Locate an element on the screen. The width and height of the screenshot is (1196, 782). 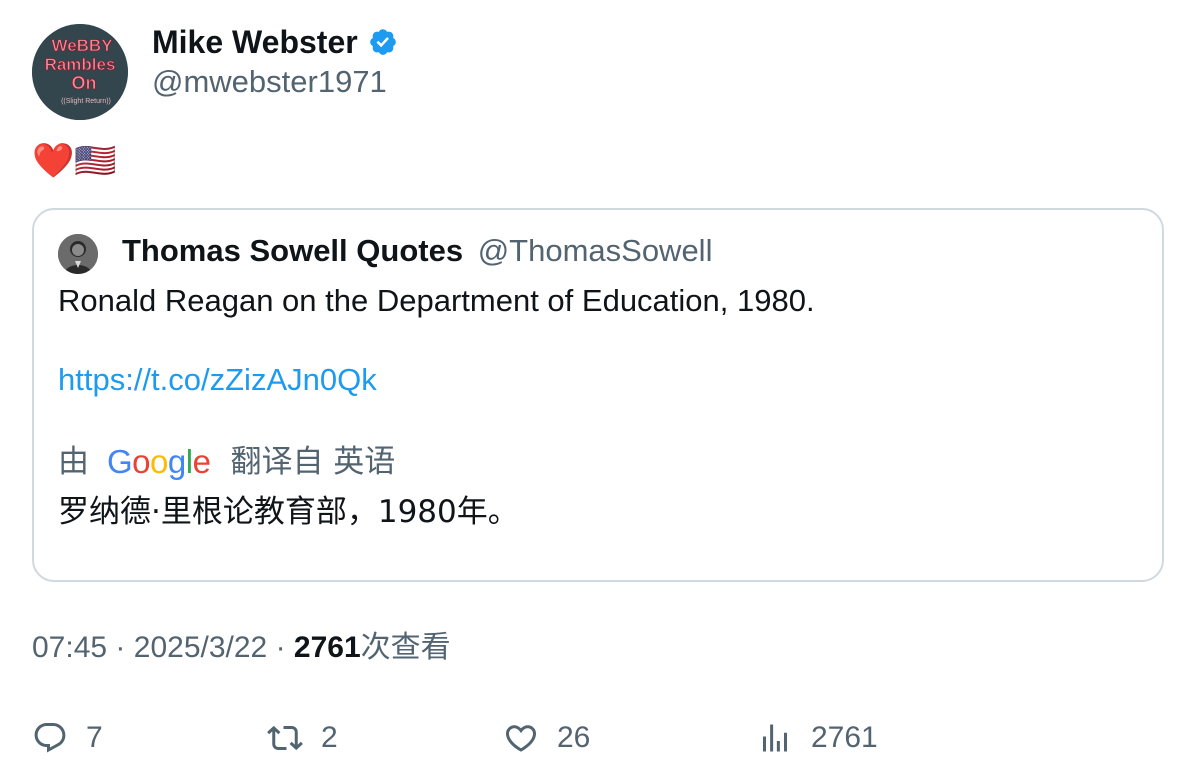
reply-count: 7 is located at coordinates (94, 737).